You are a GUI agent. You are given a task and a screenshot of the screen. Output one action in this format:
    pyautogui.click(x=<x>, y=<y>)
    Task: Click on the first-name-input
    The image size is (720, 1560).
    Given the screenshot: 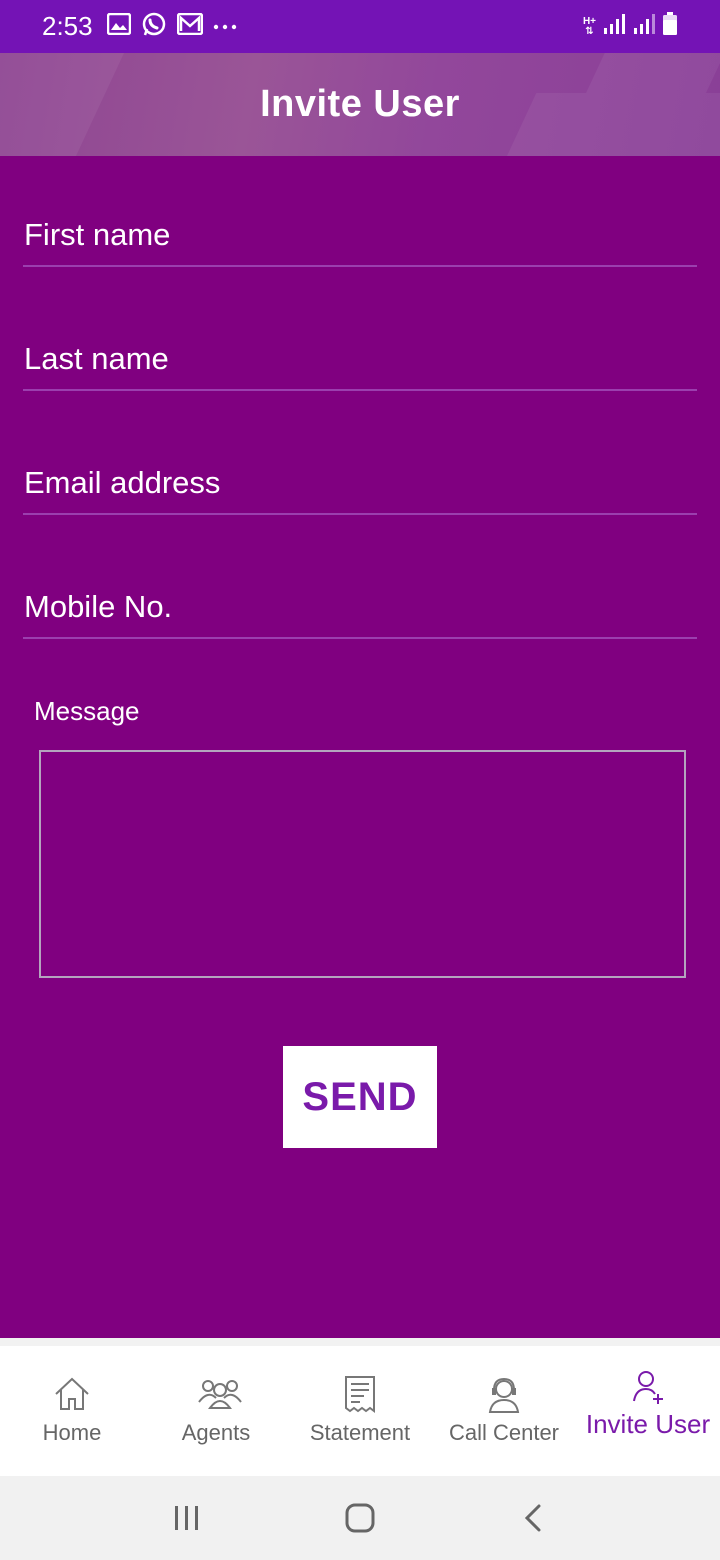 What is the action you would take?
    pyautogui.click(x=360, y=235)
    